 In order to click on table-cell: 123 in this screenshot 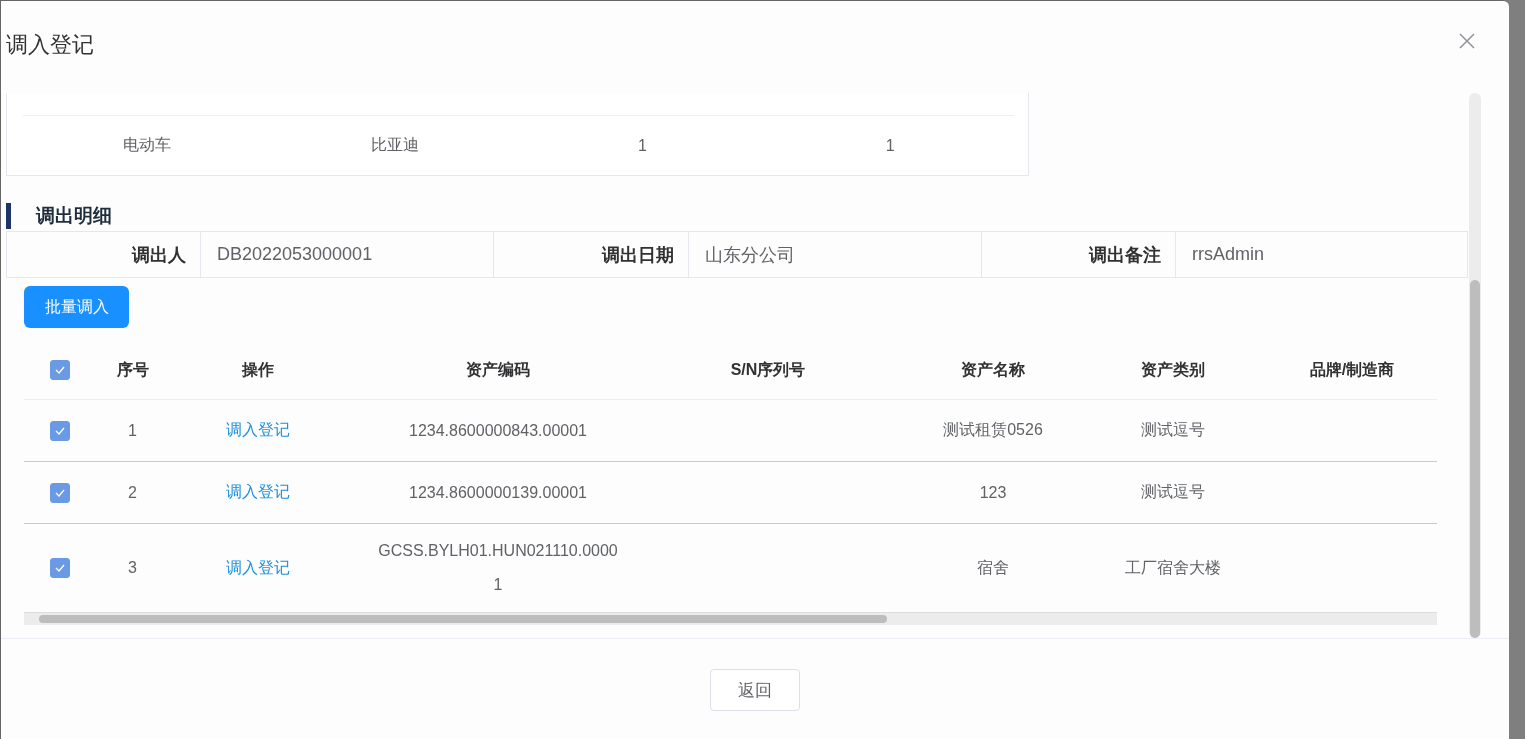, I will do `click(993, 492)`.